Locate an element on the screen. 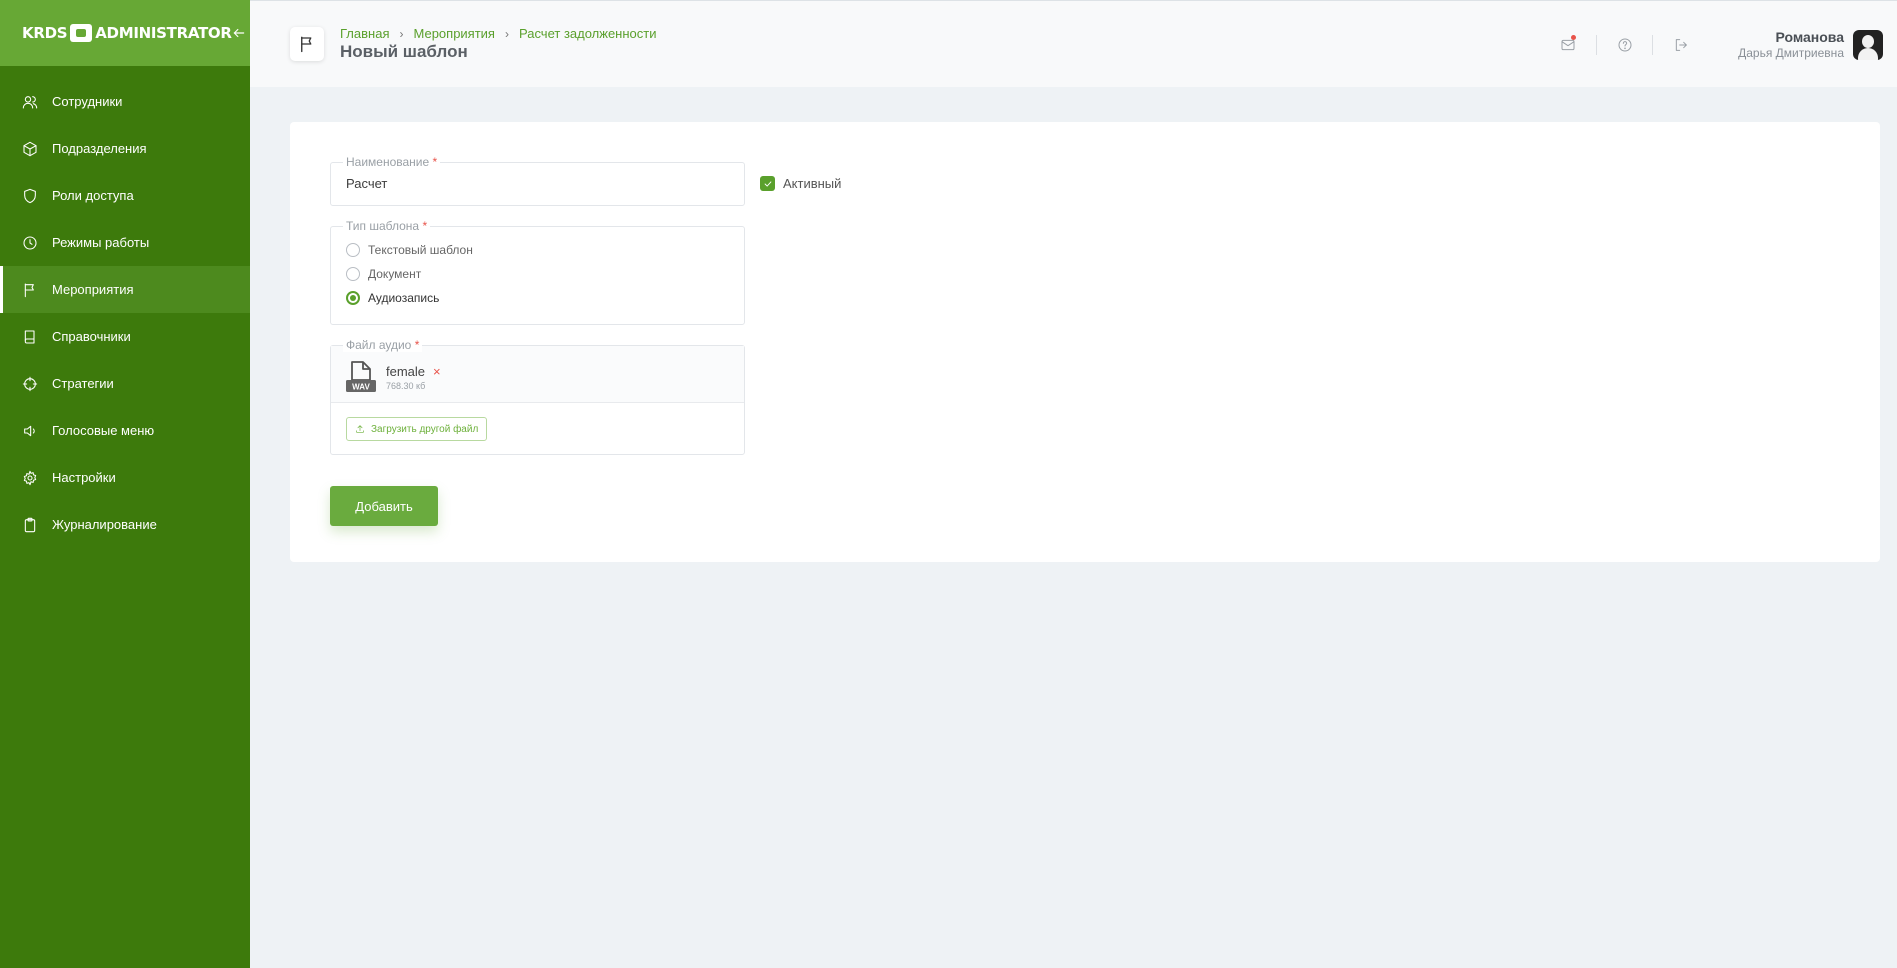  active-checkbox: Активный is located at coordinates (800, 183).